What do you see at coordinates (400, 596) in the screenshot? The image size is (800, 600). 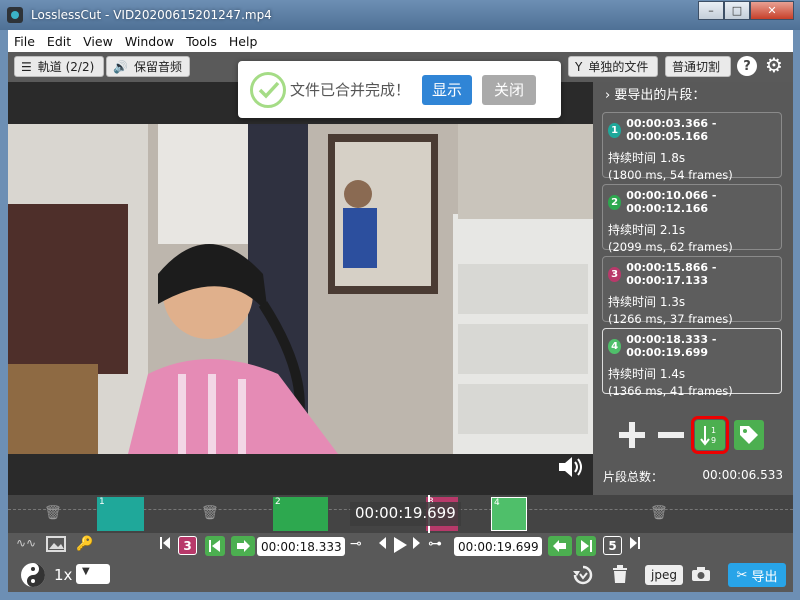 I see `window-frame-bottom` at bounding box center [400, 596].